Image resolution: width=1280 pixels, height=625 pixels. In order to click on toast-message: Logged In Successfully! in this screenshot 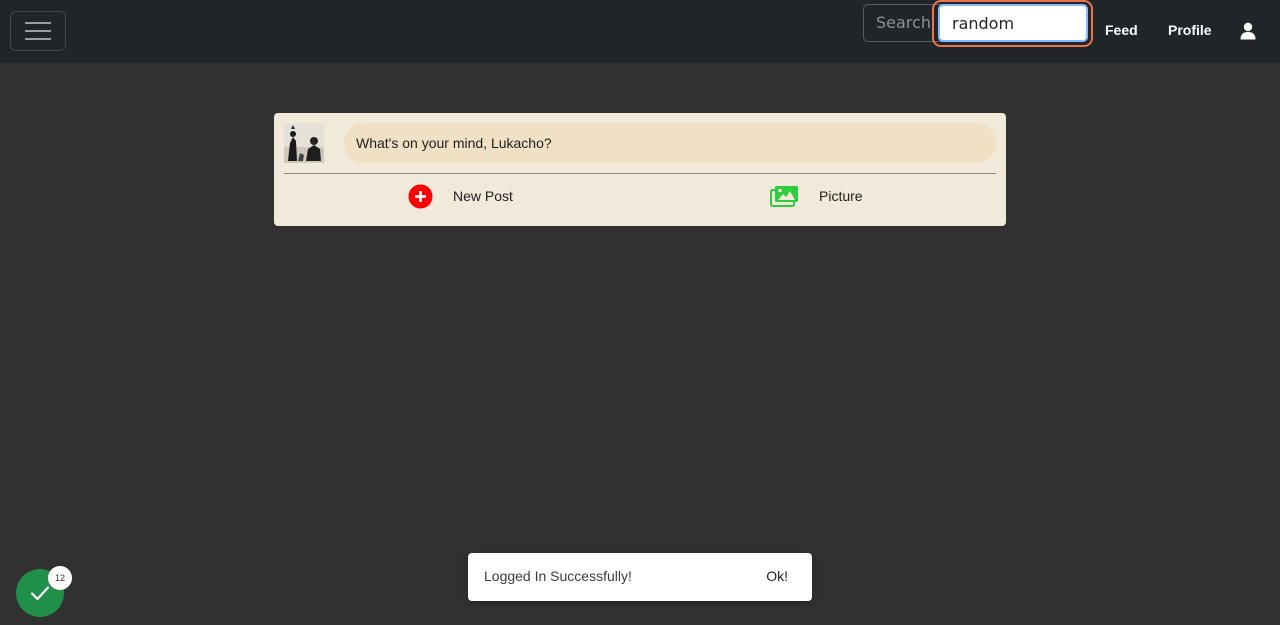, I will do `click(558, 576)`.